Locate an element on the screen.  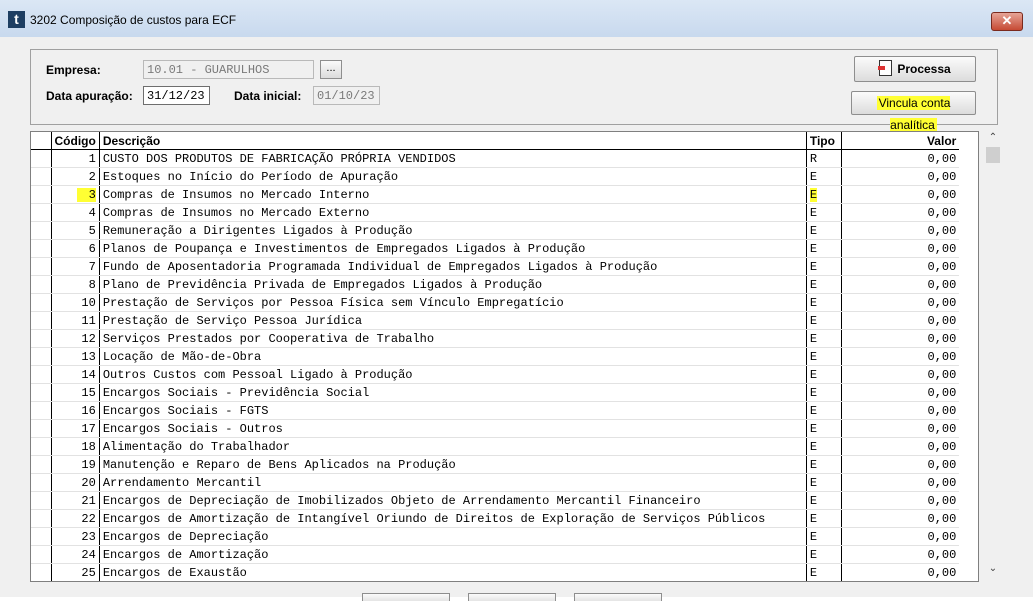
descricao-cell: Alimentação do Trabalhador is located at coordinates (453, 446).